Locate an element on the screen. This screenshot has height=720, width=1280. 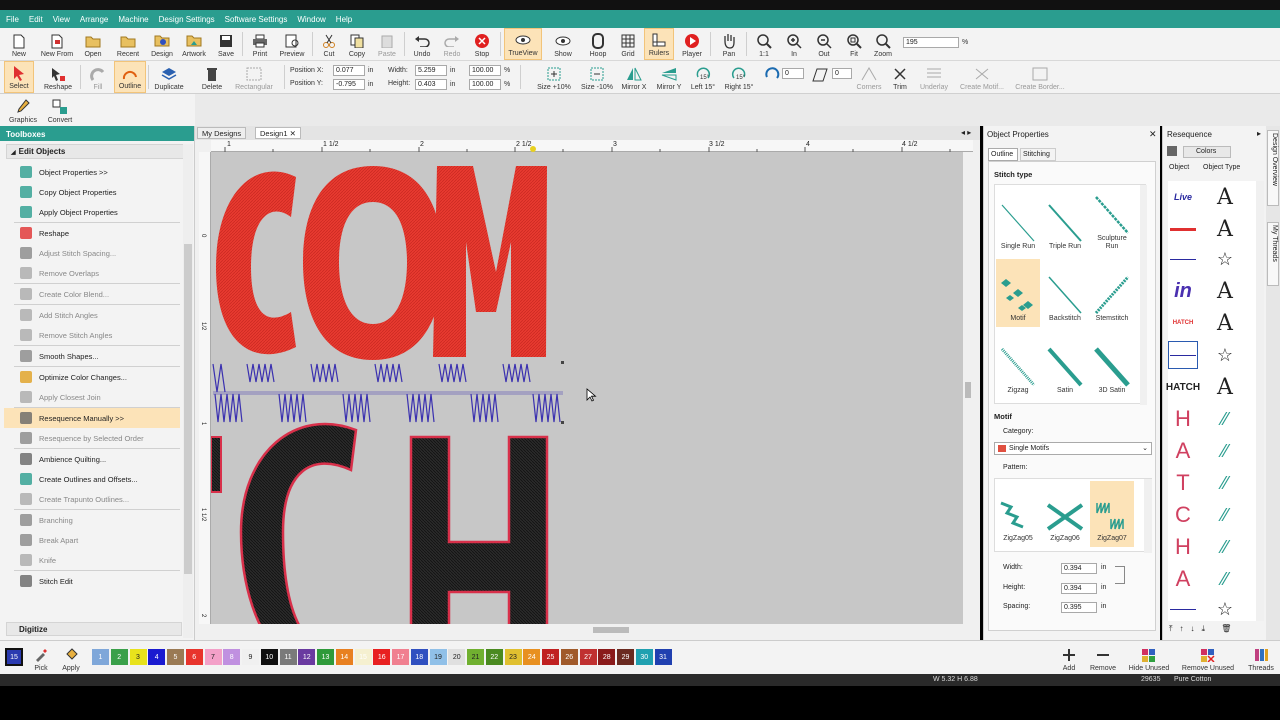
show-button: Show is located at coordinates (563, 44).